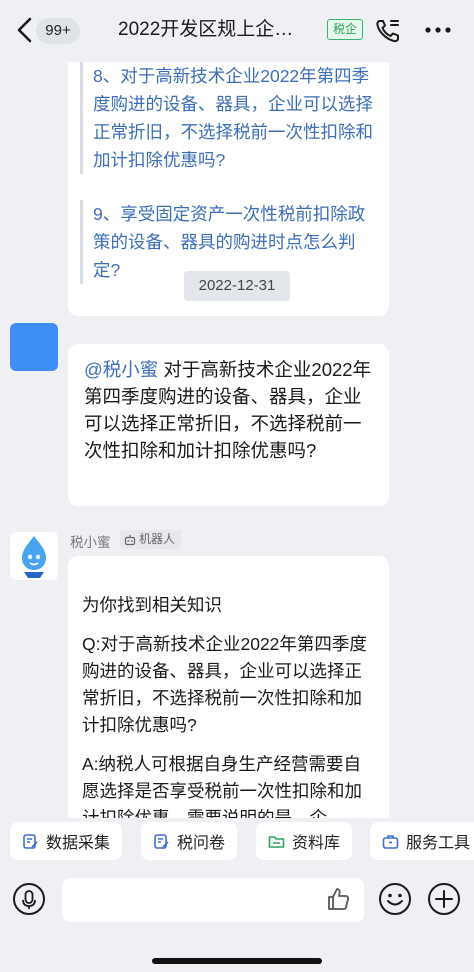 This screenshot has height=972, width=474. What do you see at coordinates (152, 605) in the screenshot?
I see `bot-intro-text: 为你找到相关知识` at bounding box center [152, 605].